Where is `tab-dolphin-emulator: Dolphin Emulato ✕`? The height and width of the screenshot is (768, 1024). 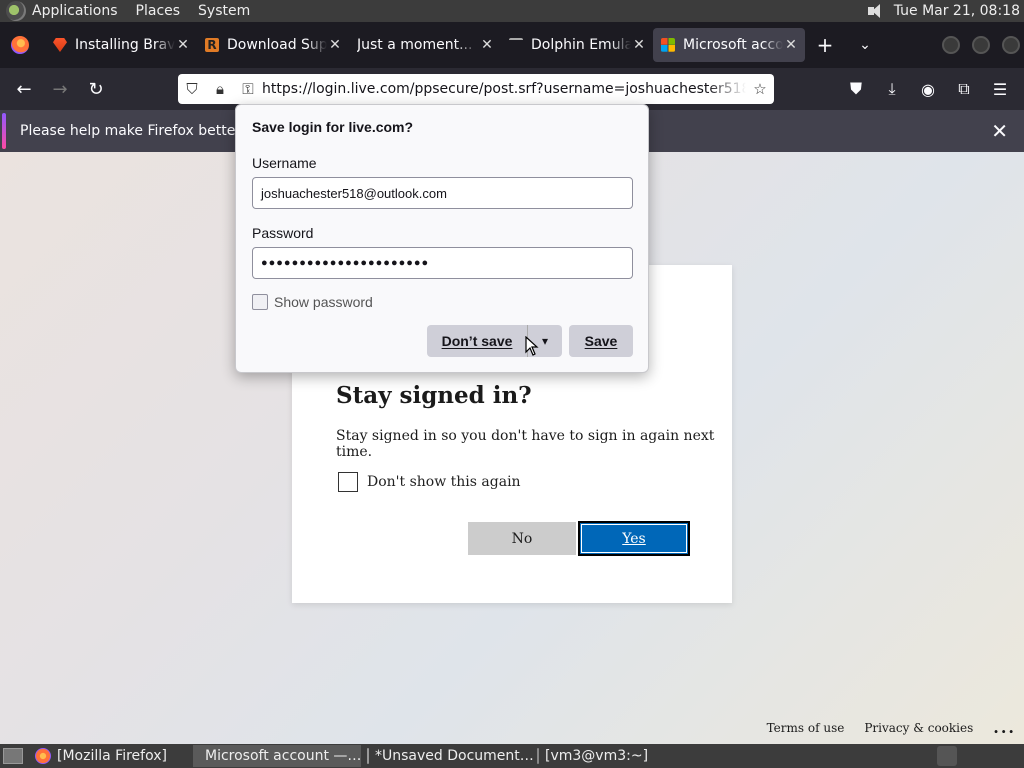 tab-dolphin-emulator: Dolphin Emulato ✕ is located at coordinates (577, 45).